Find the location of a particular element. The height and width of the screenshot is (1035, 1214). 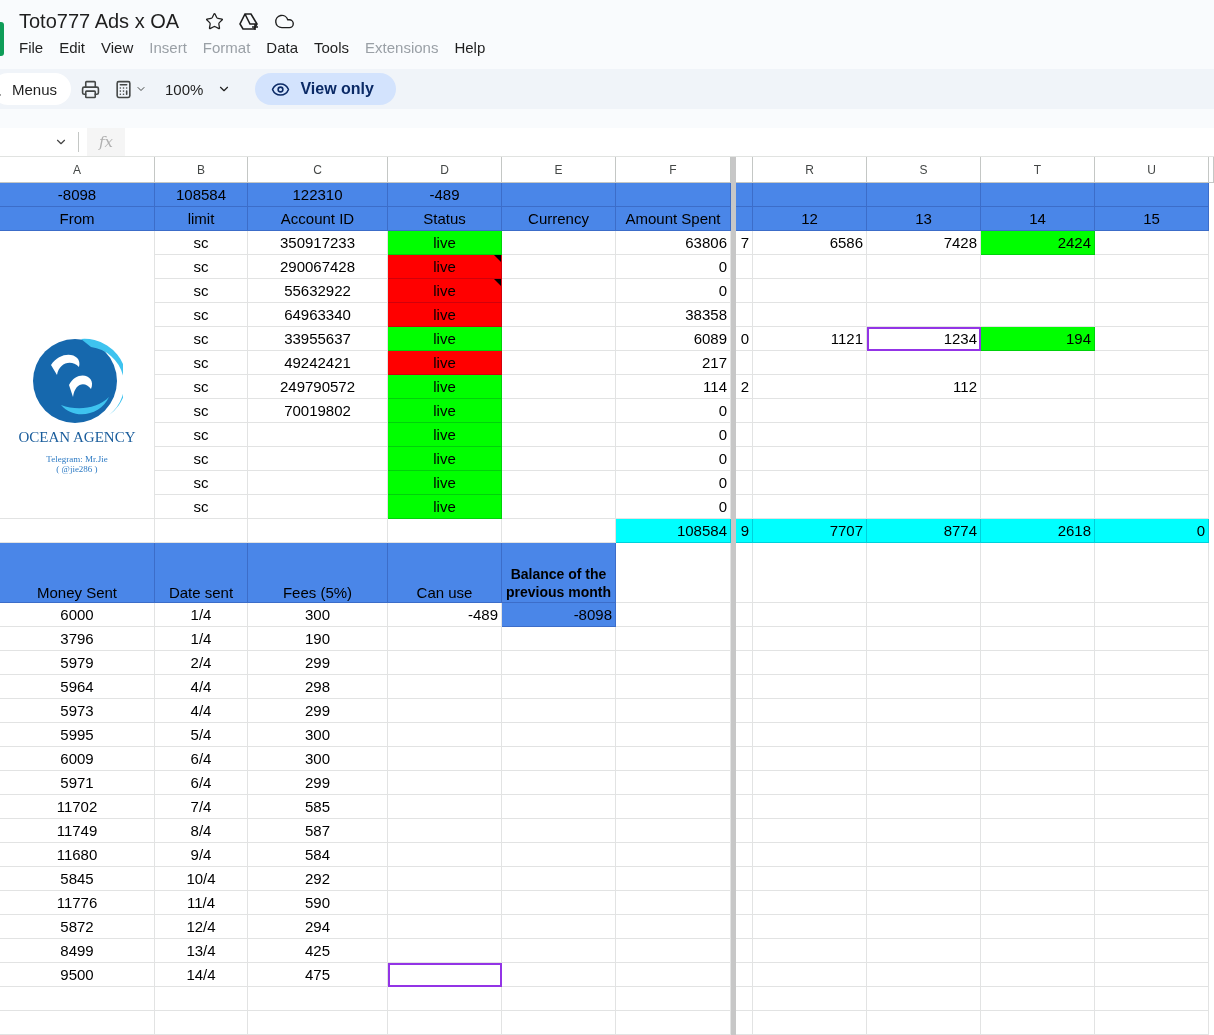

column-header: A is located at coordinates (77, 170).